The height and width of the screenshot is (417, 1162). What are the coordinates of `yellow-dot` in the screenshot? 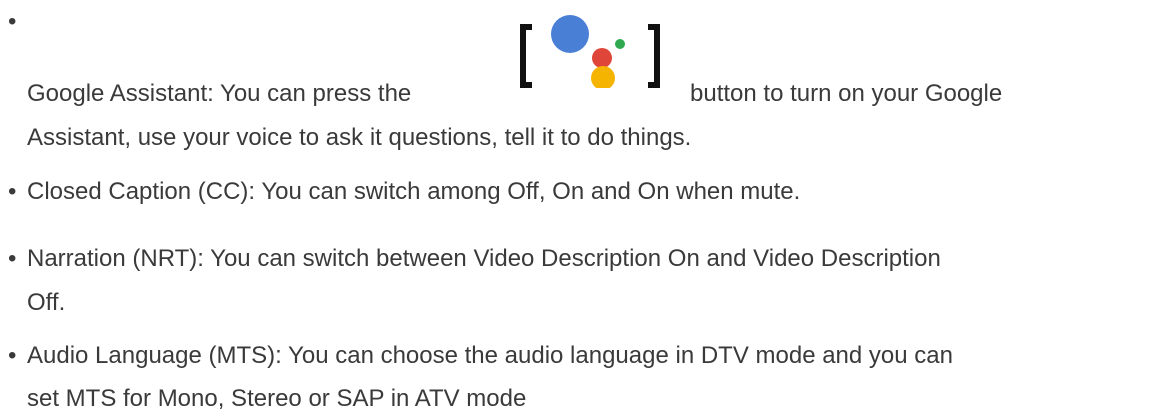 It's located at (603, 77).